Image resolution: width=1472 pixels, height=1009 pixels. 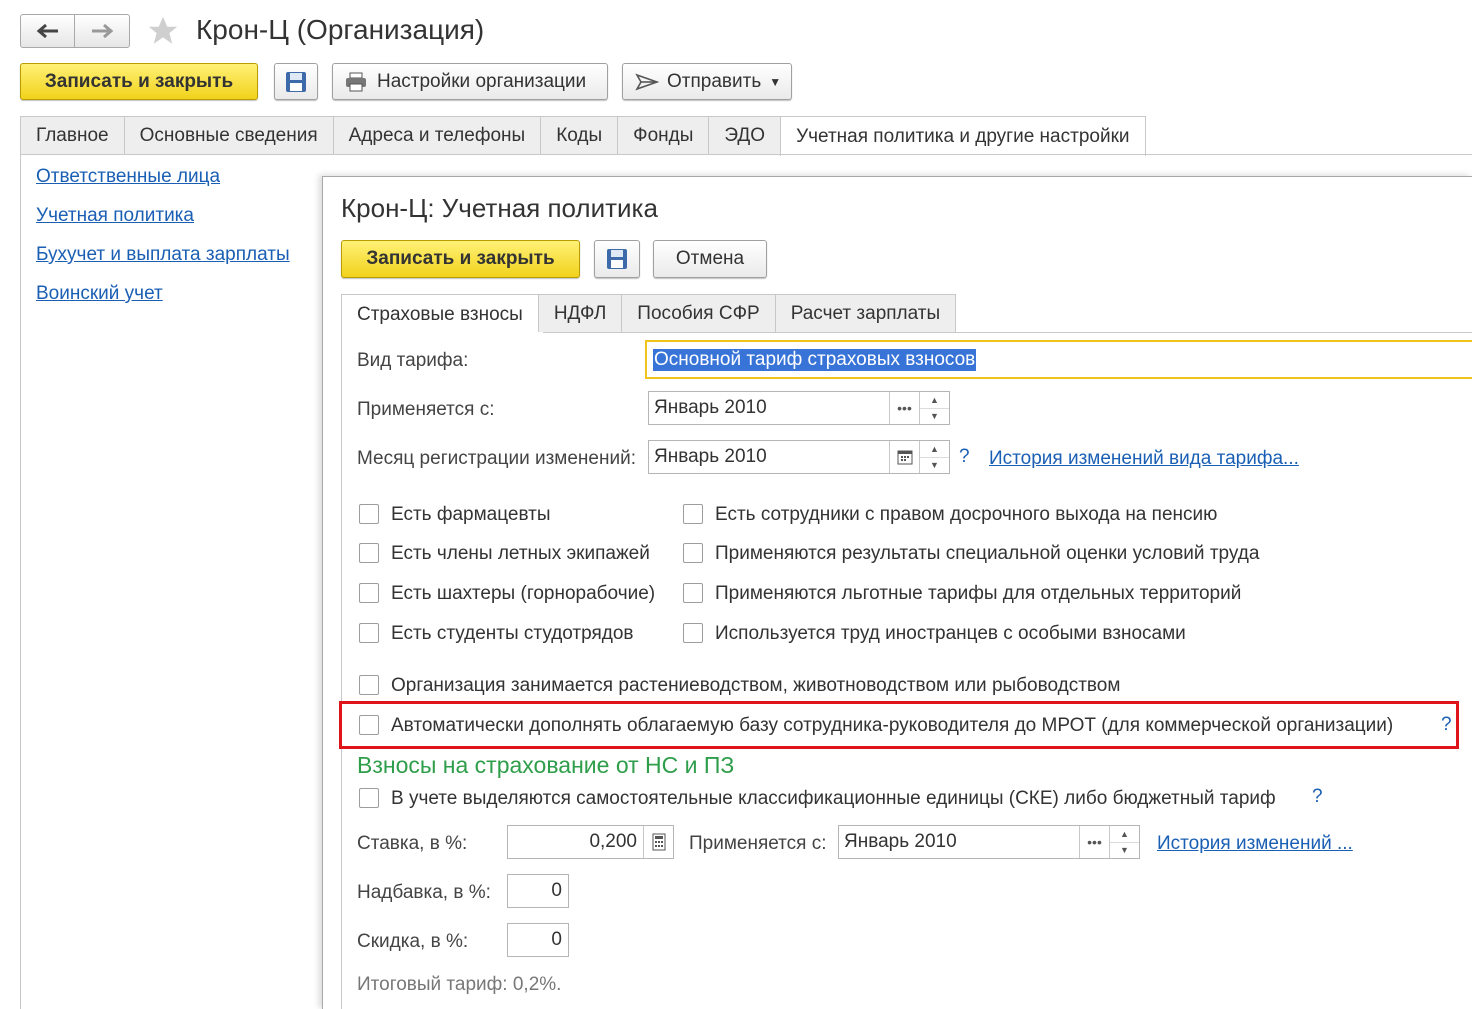 I want to click on send-label: Отправить, so click(x=714, y=81).